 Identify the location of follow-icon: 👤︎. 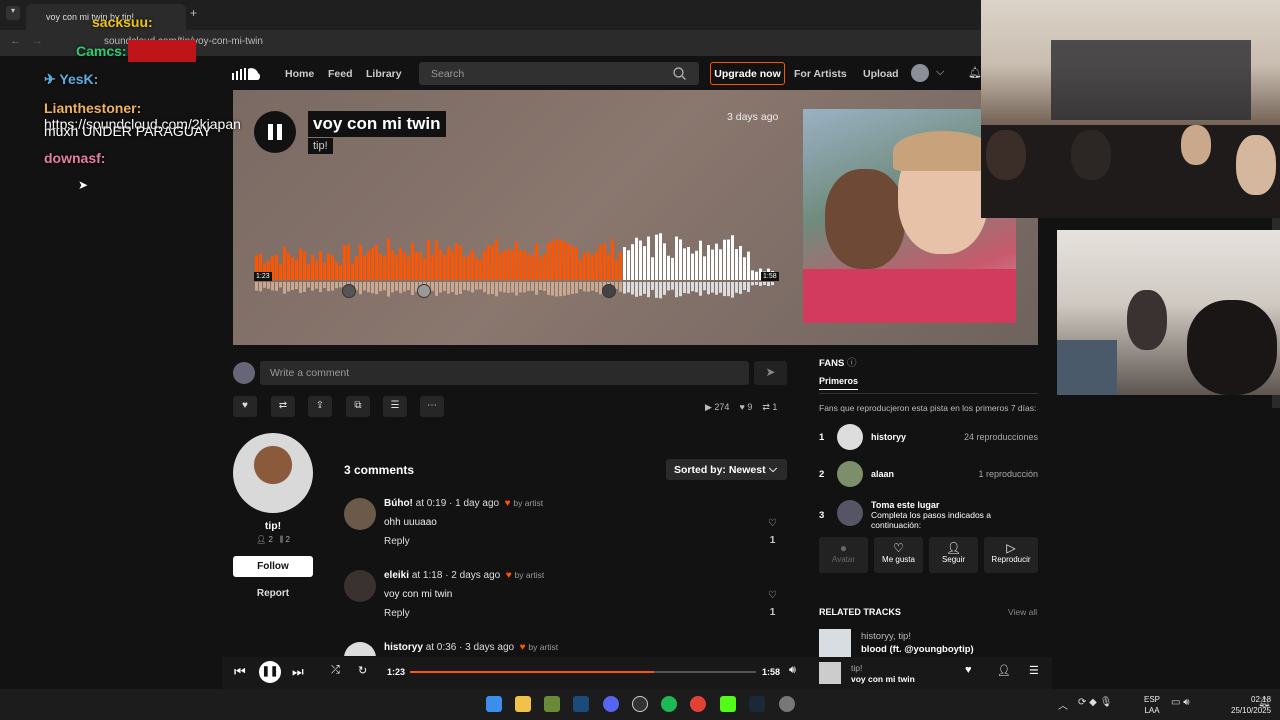
(1004, 670).